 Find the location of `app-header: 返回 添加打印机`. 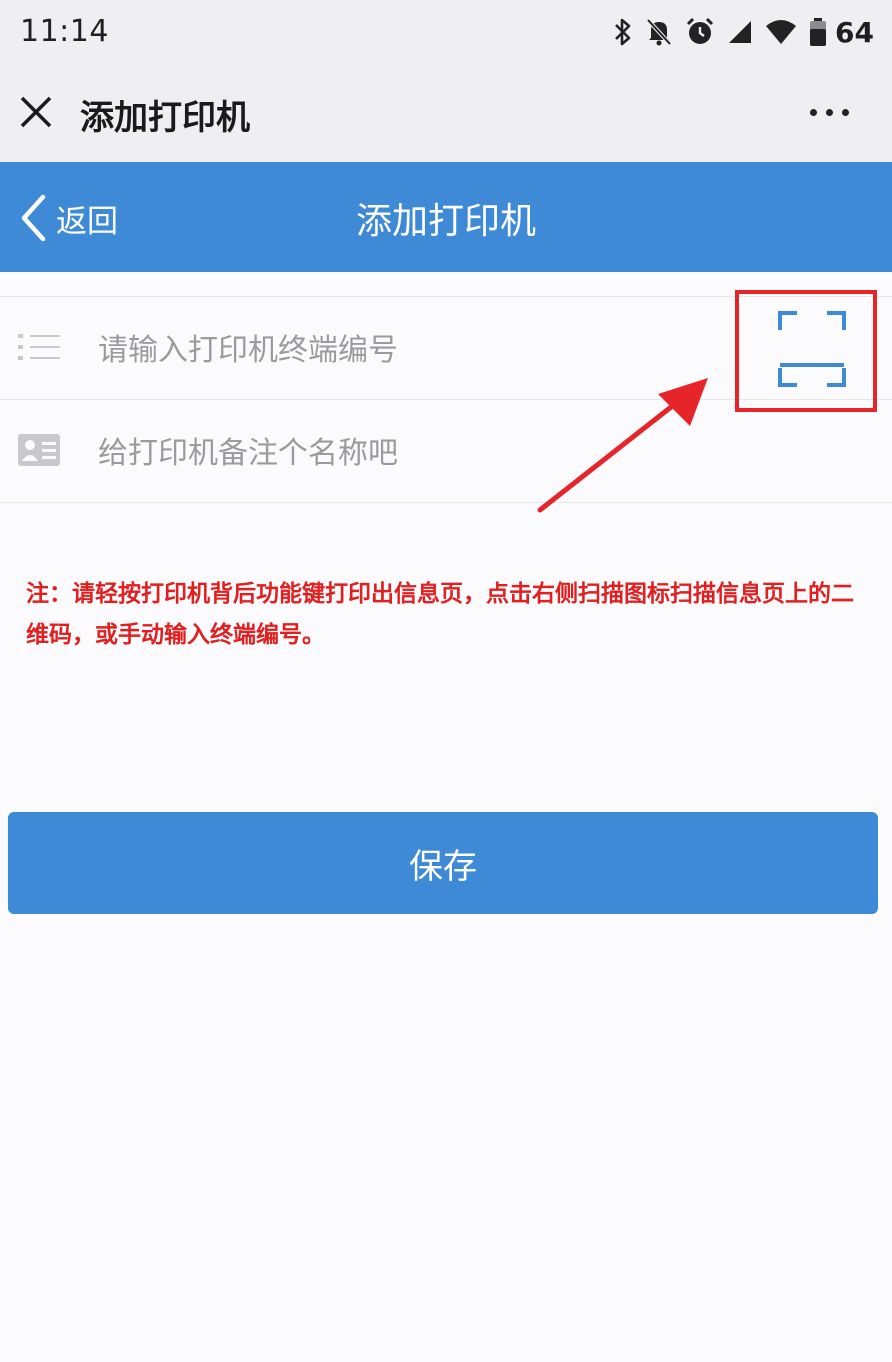

app-header: 返回 添加打印机 is located at coordinates (446, 217).